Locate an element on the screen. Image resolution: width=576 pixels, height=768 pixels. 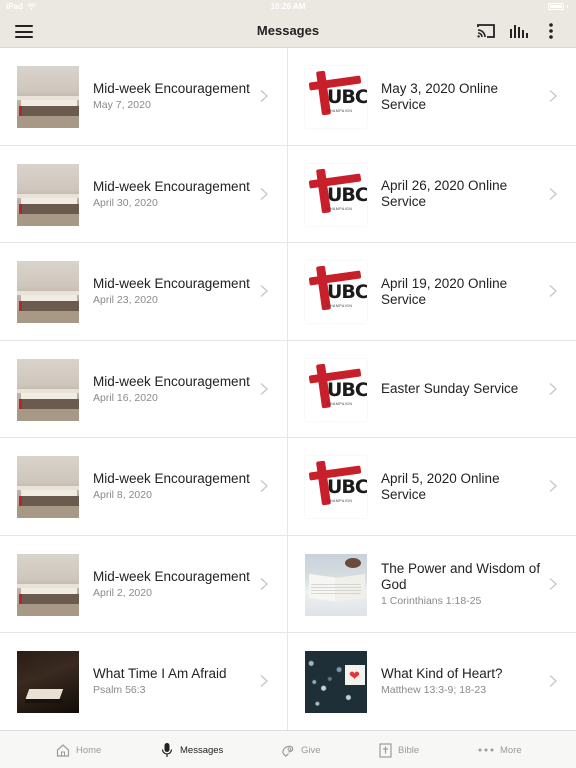
message-subtitle: May 7, 2020 is located at coordinates (122, 105).